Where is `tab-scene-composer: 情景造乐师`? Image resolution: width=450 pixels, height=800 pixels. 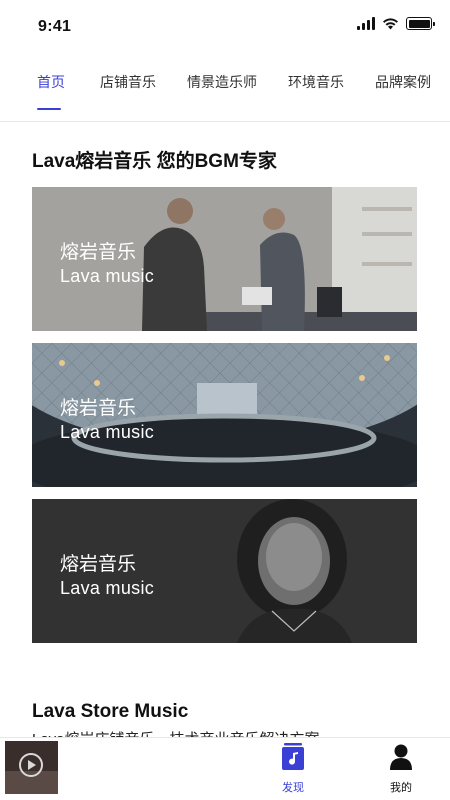
tab-scene-composer: 情景造乐师 is located at coordinates (222, 82).